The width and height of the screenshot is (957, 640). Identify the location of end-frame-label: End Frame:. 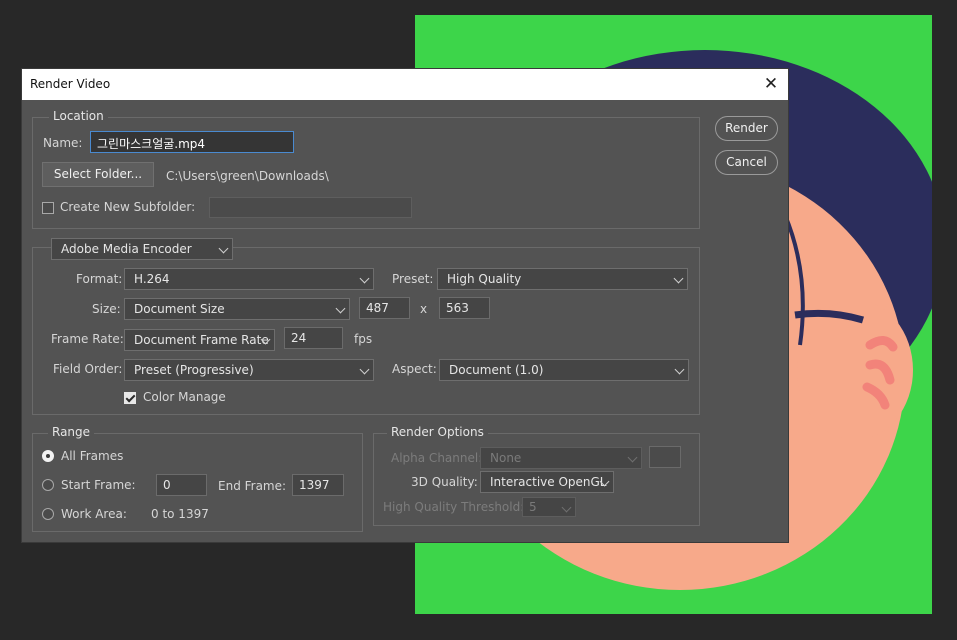
(252, 486).